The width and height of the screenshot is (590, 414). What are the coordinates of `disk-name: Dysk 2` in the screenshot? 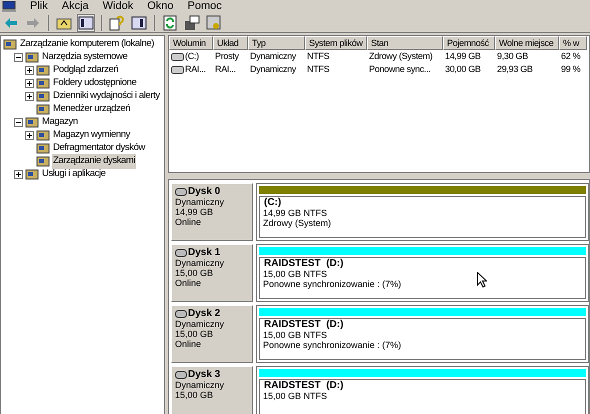 It's located at (204, 314).